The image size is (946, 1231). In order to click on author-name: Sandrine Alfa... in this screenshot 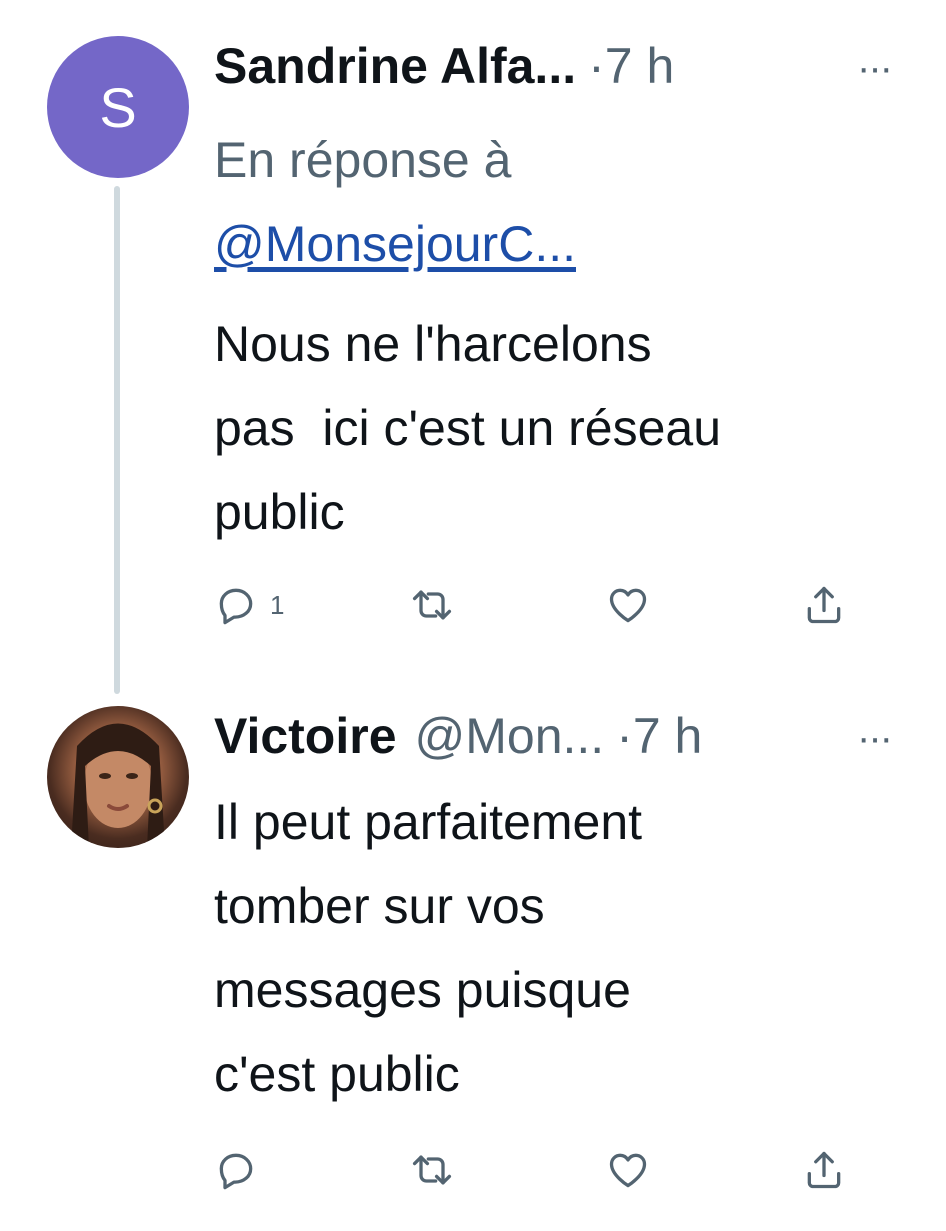, I will do `click(395, 66)`.